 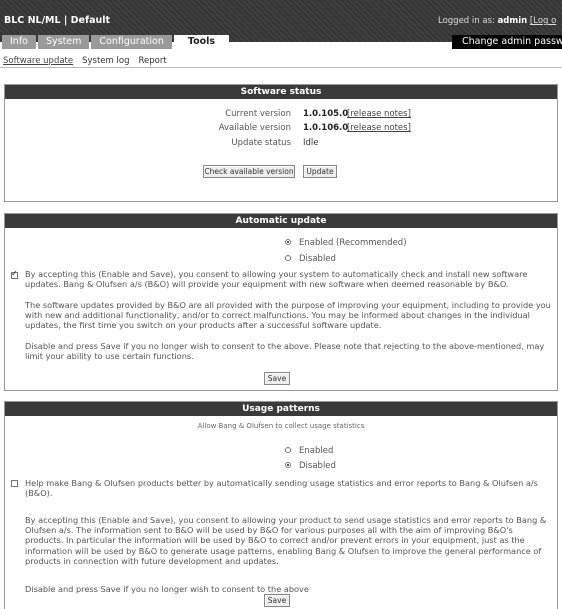 I want to click on check-available-version-button: Check available version, so click(x=249, y=171).